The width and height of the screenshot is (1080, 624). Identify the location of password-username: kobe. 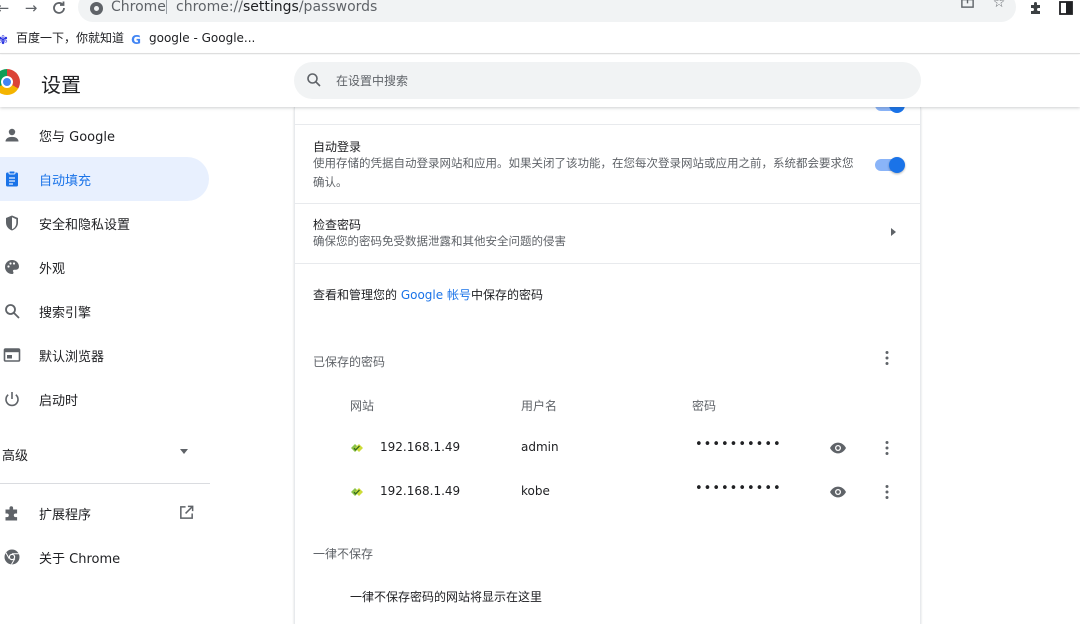
(535, 491).